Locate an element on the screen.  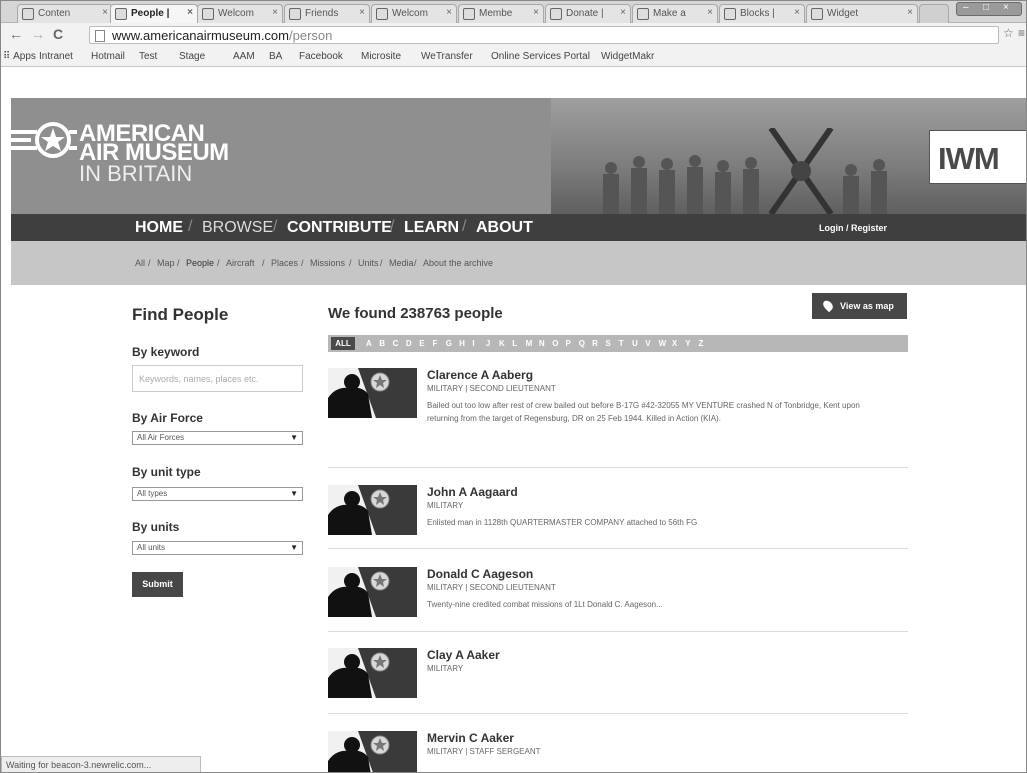
alpha-letter: D is located at coordinates (409, 343).